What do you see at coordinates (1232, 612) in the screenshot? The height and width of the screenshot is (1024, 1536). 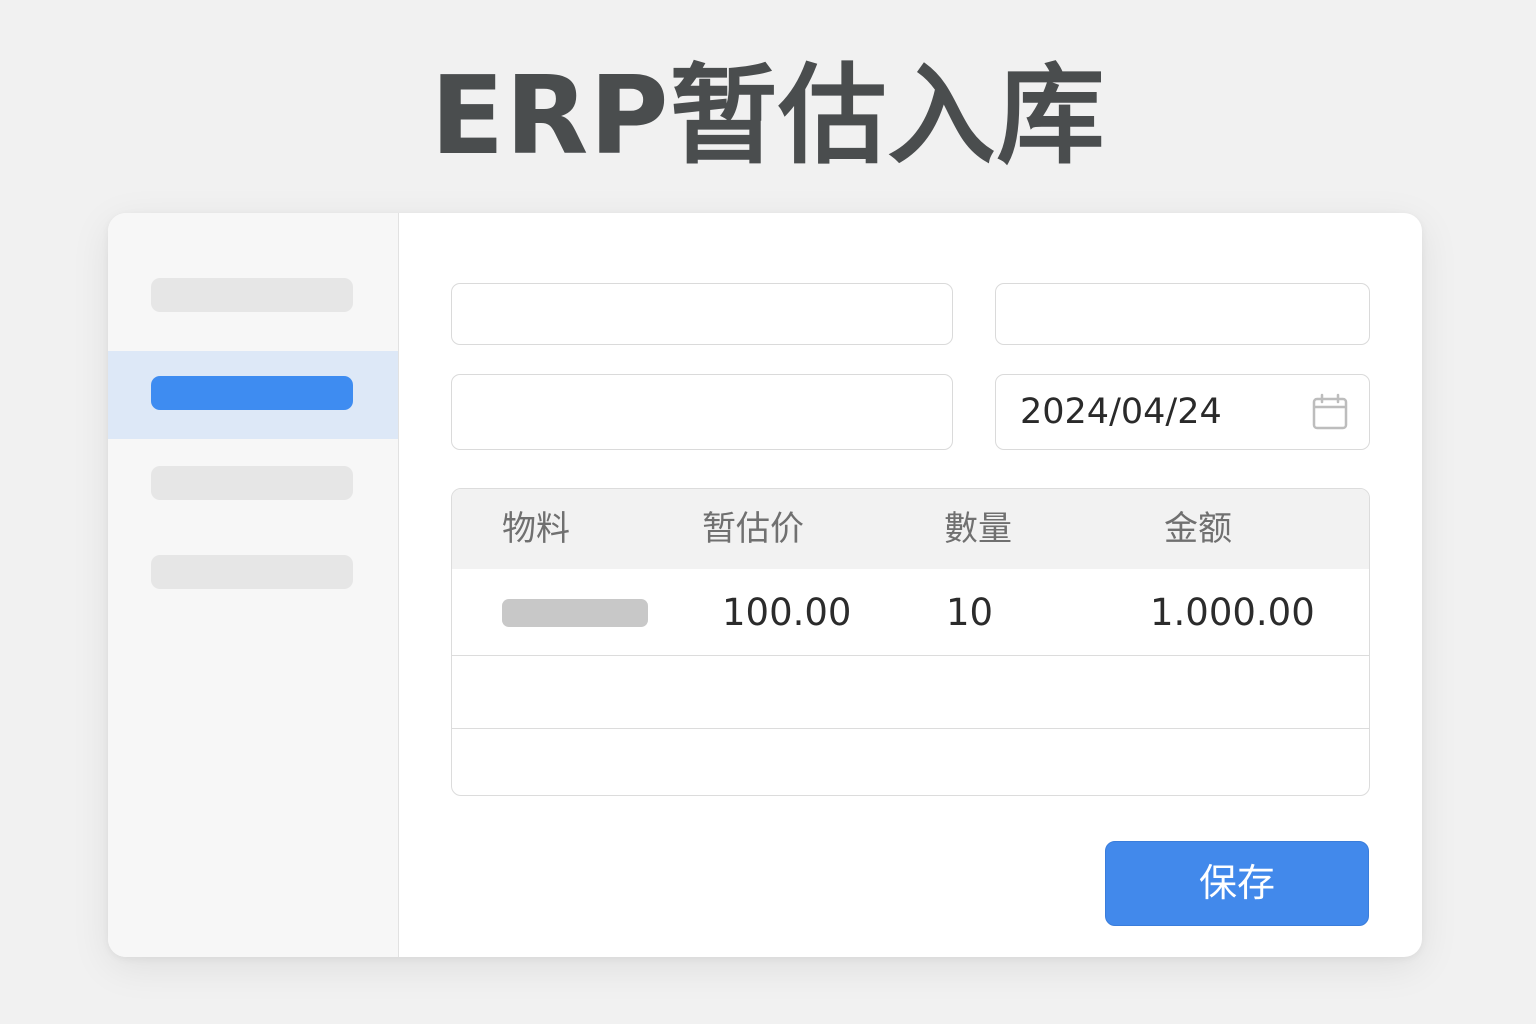 I see `cell-amount: 1.000.00` at bounding box center [1232, 612].